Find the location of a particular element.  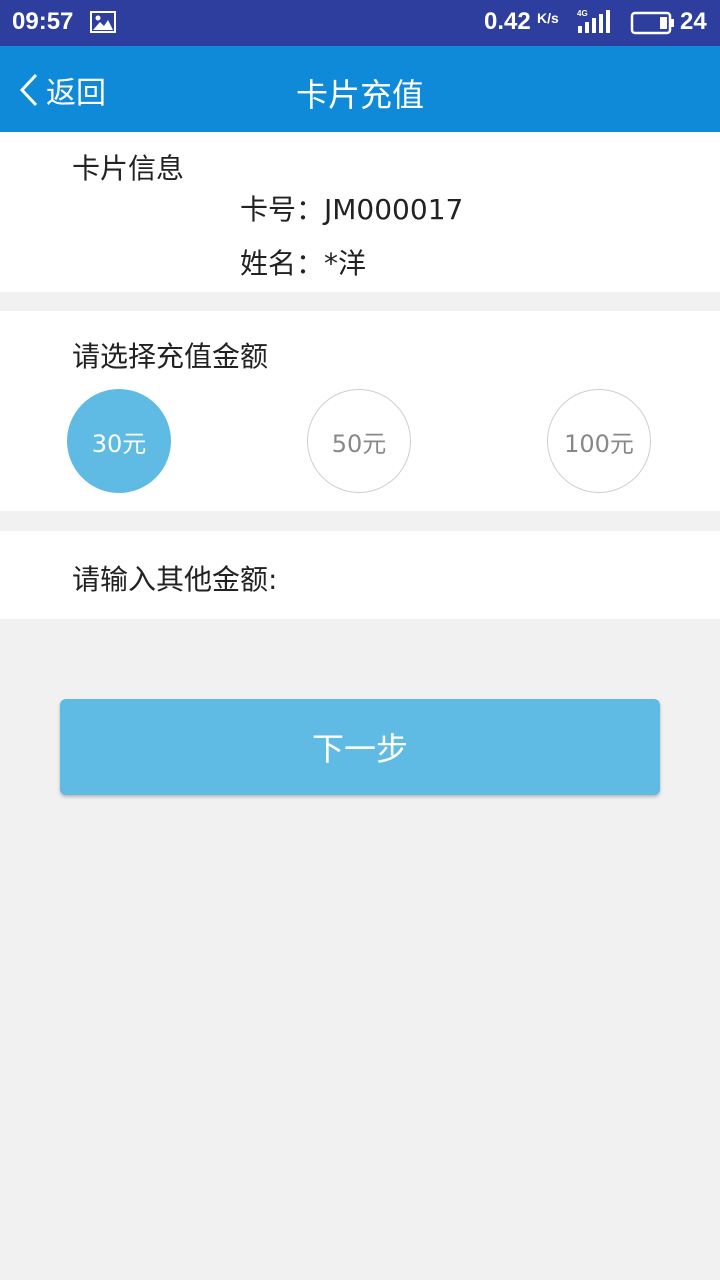

card-number-row: 卡号：JM000017 is located at coordinates (351, 208).